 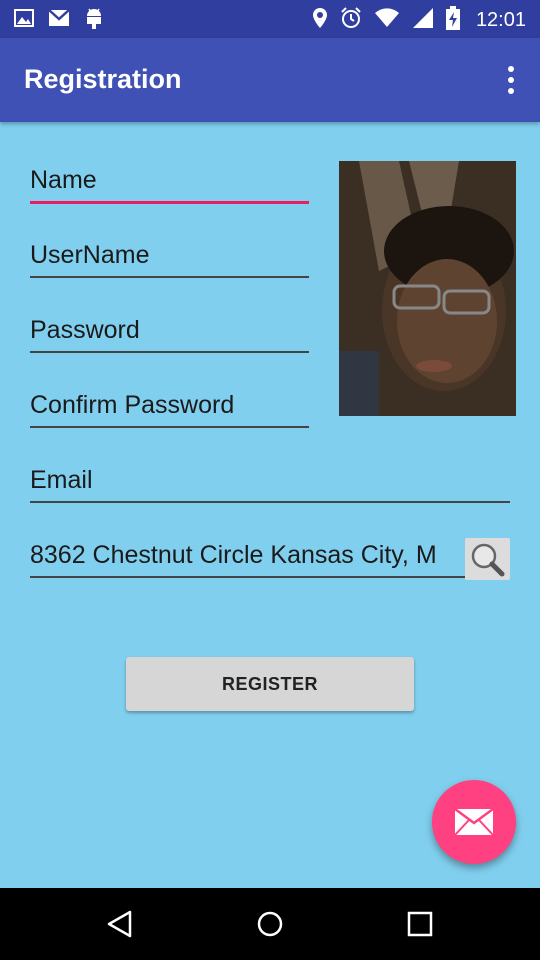 What do you see at coordinates (61, 480) in the screenshot?
I see `email-placeholder: Email` at bounding box center [61, 480].